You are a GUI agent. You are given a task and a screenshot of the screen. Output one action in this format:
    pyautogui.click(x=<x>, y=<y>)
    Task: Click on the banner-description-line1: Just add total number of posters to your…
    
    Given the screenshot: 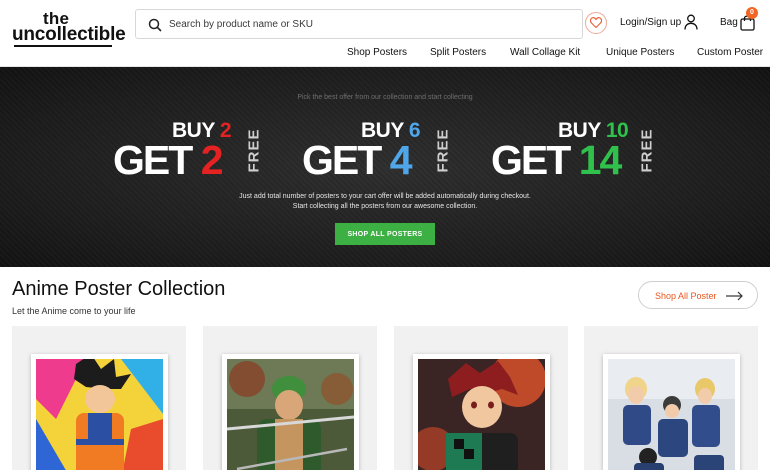 What is the action you would take?
    pyautogui.click(x=385, y=196)
    